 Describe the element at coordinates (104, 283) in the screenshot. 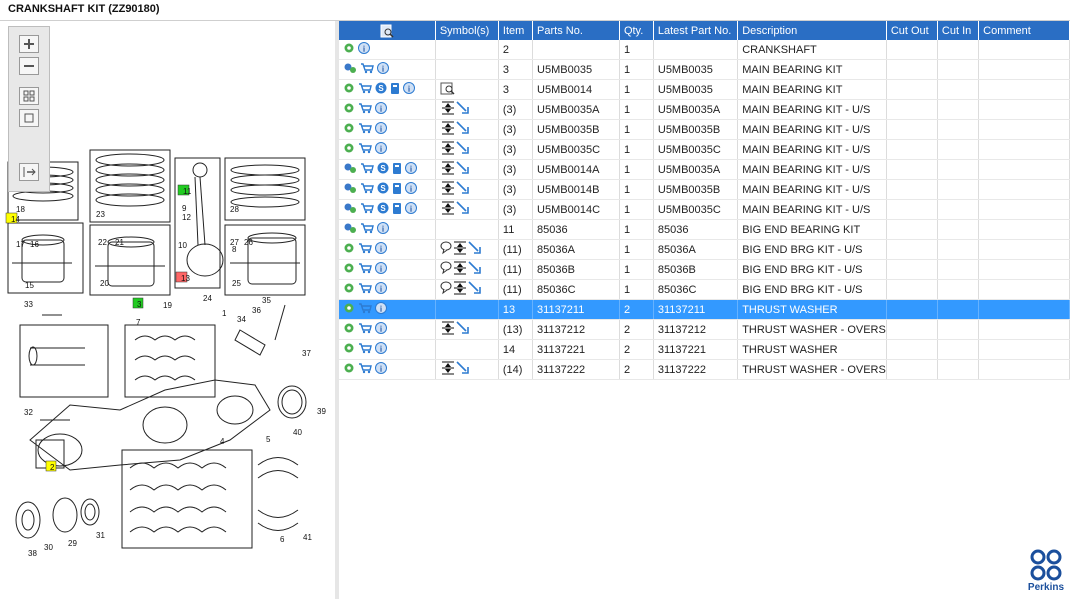

I see `callout-20: 20` at that location.